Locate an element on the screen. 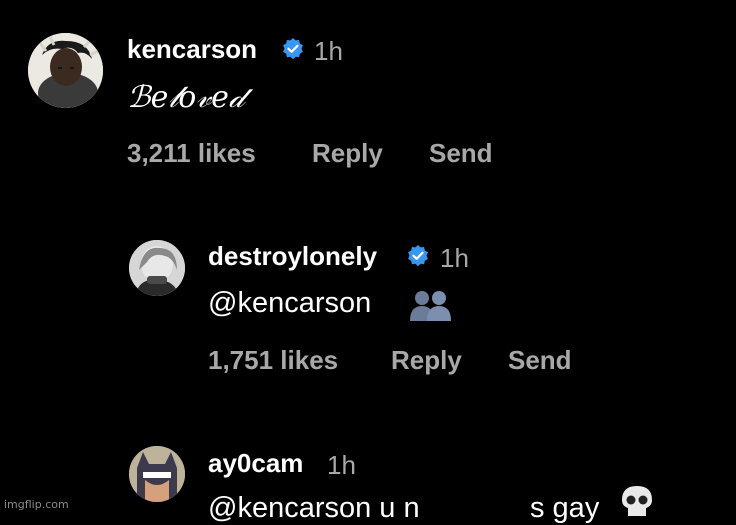 This screenshot has height=525, width=736. avatar-ay0cam-image is located at coordinates (157, 474).